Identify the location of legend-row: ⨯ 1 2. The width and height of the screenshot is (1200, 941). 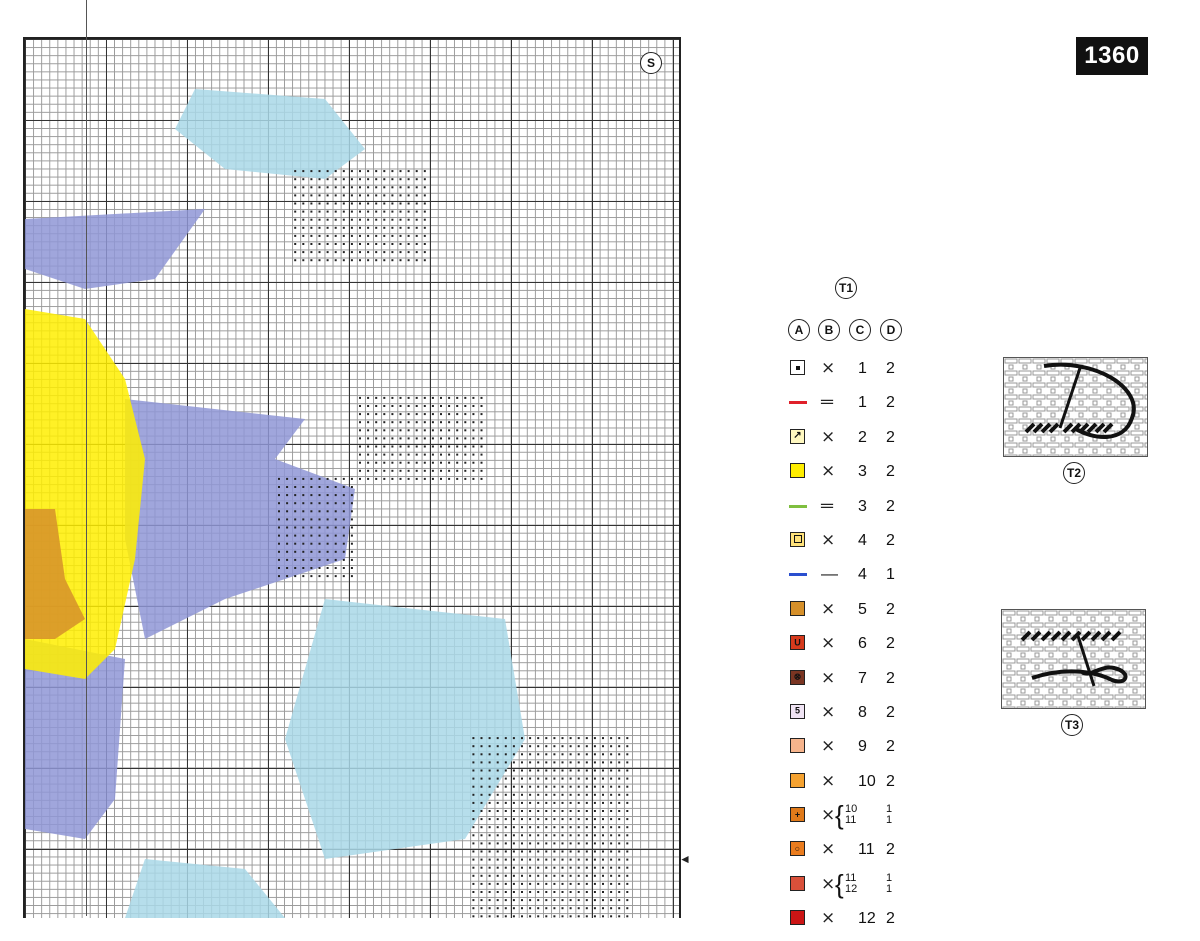
(858, 373).